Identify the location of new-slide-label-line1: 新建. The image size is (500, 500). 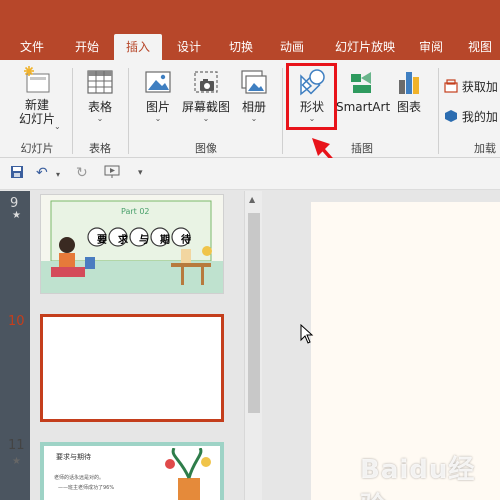
(36, 105).